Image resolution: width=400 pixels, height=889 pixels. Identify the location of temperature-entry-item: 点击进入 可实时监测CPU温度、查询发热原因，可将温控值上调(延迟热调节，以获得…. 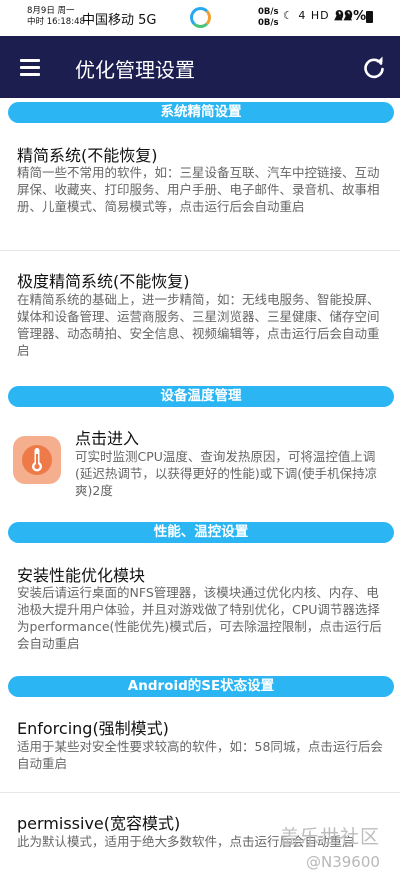
(200, 460).